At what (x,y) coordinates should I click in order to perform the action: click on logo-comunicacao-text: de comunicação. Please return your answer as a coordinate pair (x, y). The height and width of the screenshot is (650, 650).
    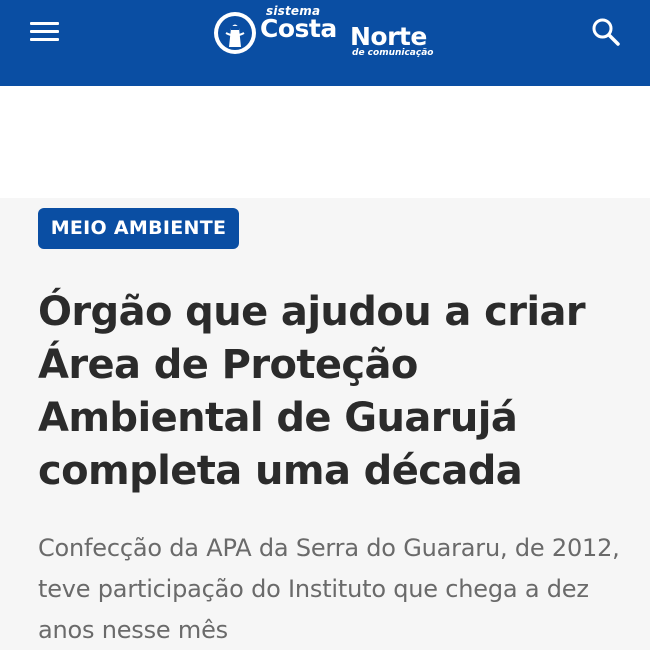
    Looking at the image, I should click on (393, 53).